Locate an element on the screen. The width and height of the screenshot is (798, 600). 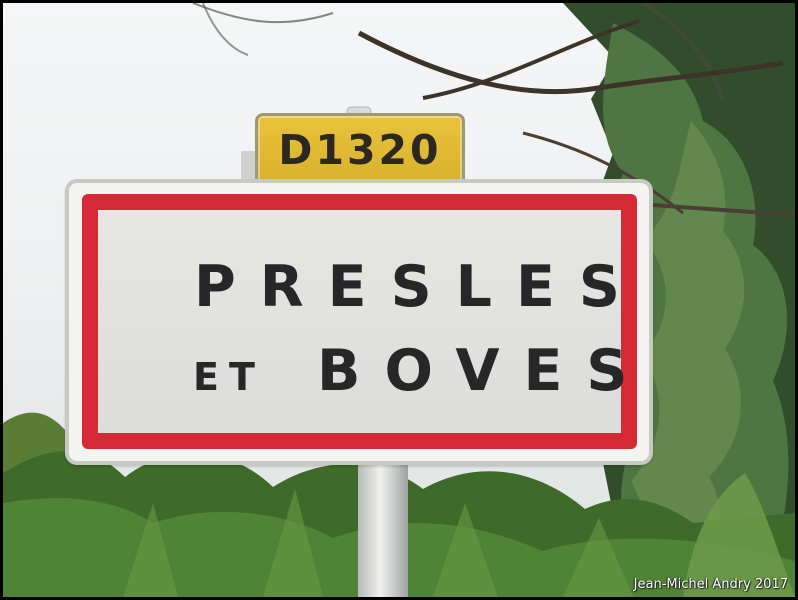
photo-credit: Jean-Michel Andry 2017 is located at coordinates (710, 584).